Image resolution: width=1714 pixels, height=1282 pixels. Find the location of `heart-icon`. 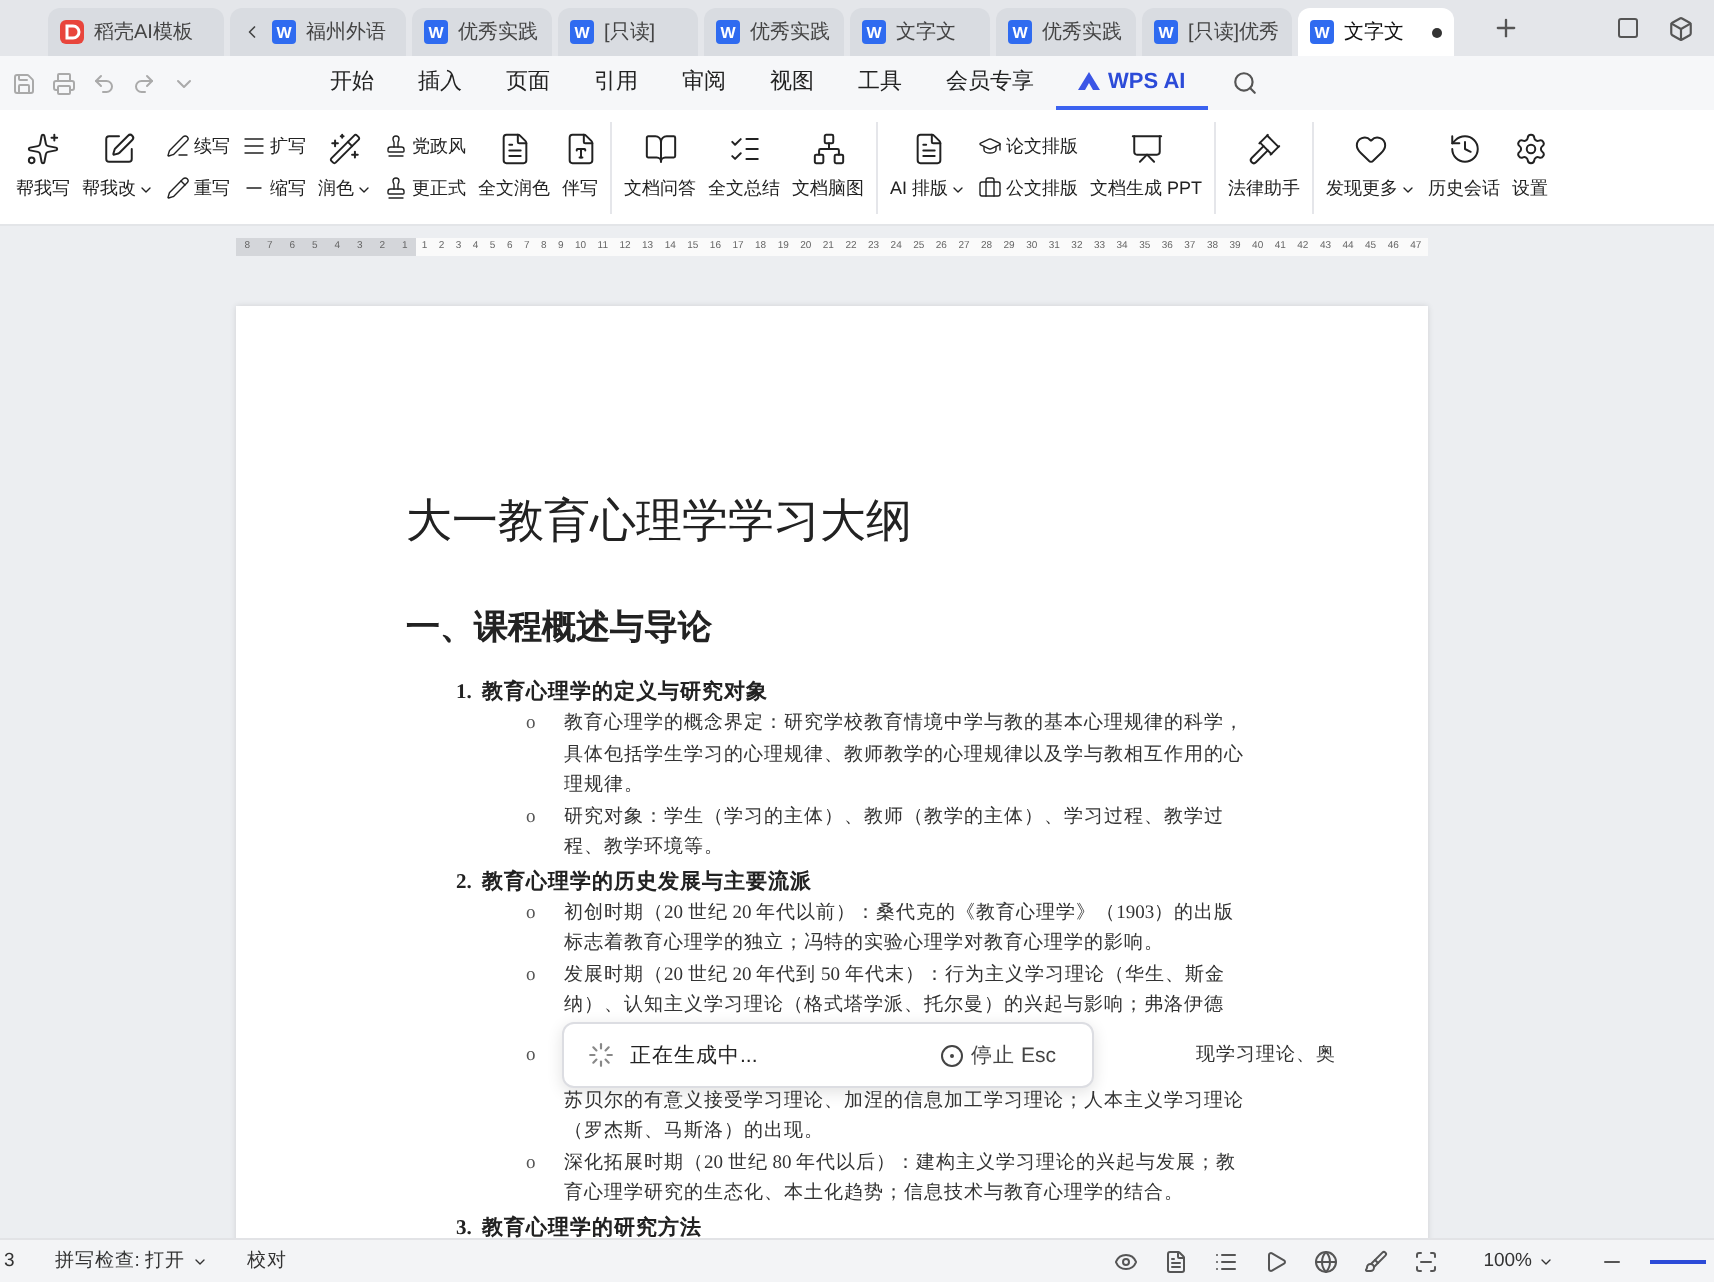

heart-icon is located at coordinates (1371, 149).